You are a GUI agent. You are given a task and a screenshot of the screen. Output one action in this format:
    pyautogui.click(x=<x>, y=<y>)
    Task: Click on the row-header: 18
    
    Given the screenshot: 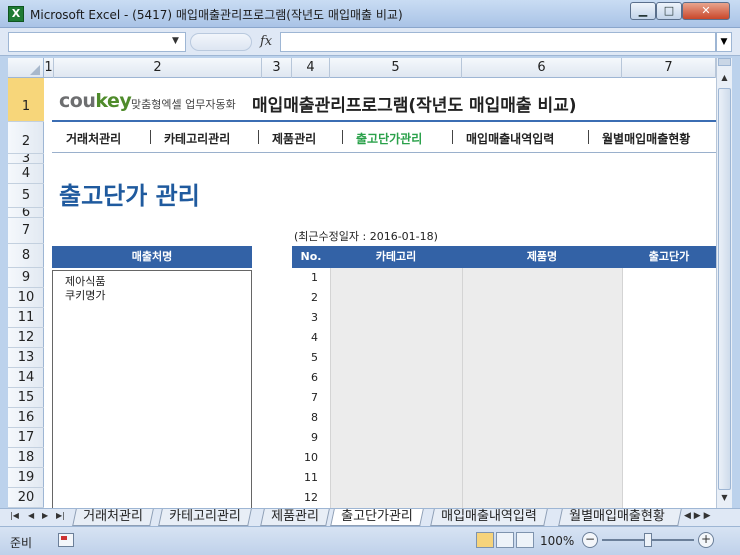 What is the action you would take?
    pyautogui.click(x=26, y=458)
    